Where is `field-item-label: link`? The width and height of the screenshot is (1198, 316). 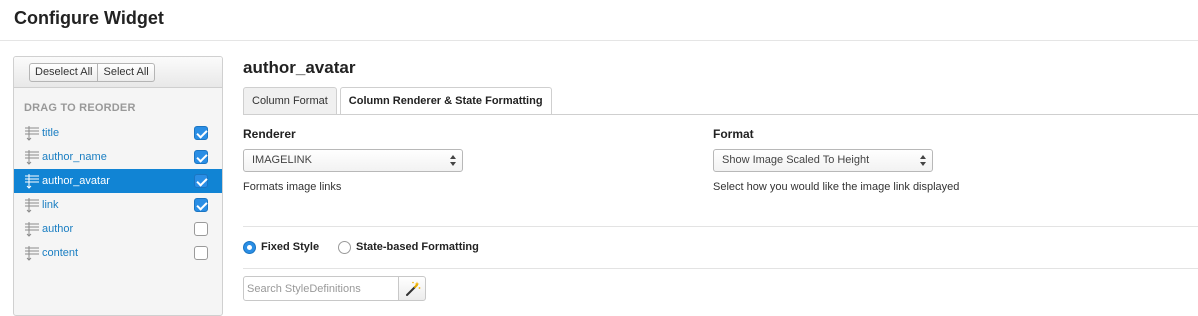 field-item-label: link is located at coordinates (50, 205).